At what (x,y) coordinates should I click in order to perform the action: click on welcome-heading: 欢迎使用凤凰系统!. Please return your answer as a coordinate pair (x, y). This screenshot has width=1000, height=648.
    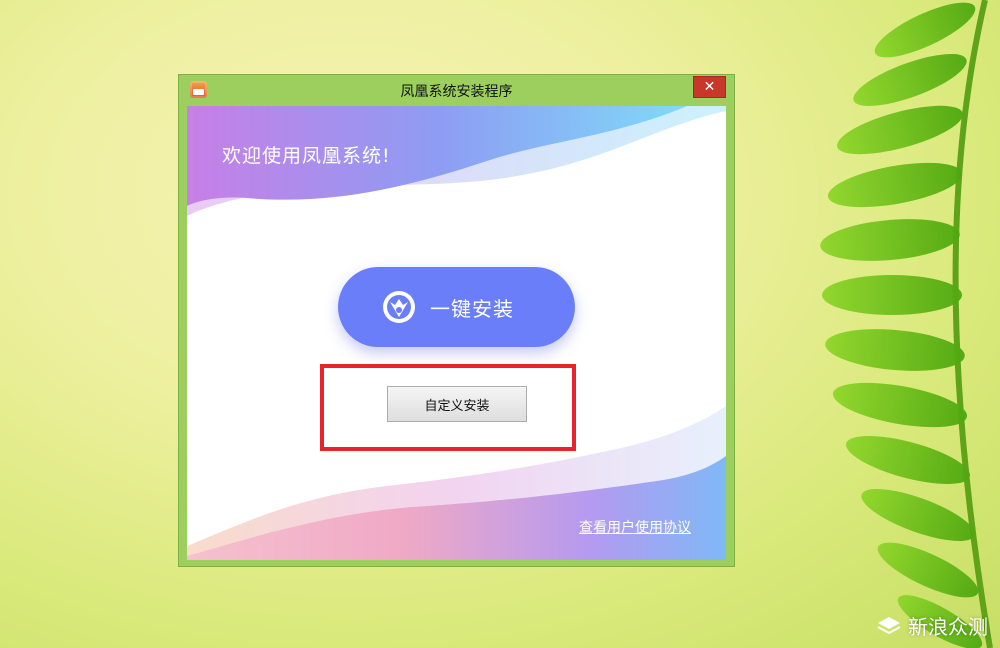
    Looking at the image, I should click on (306, 156).